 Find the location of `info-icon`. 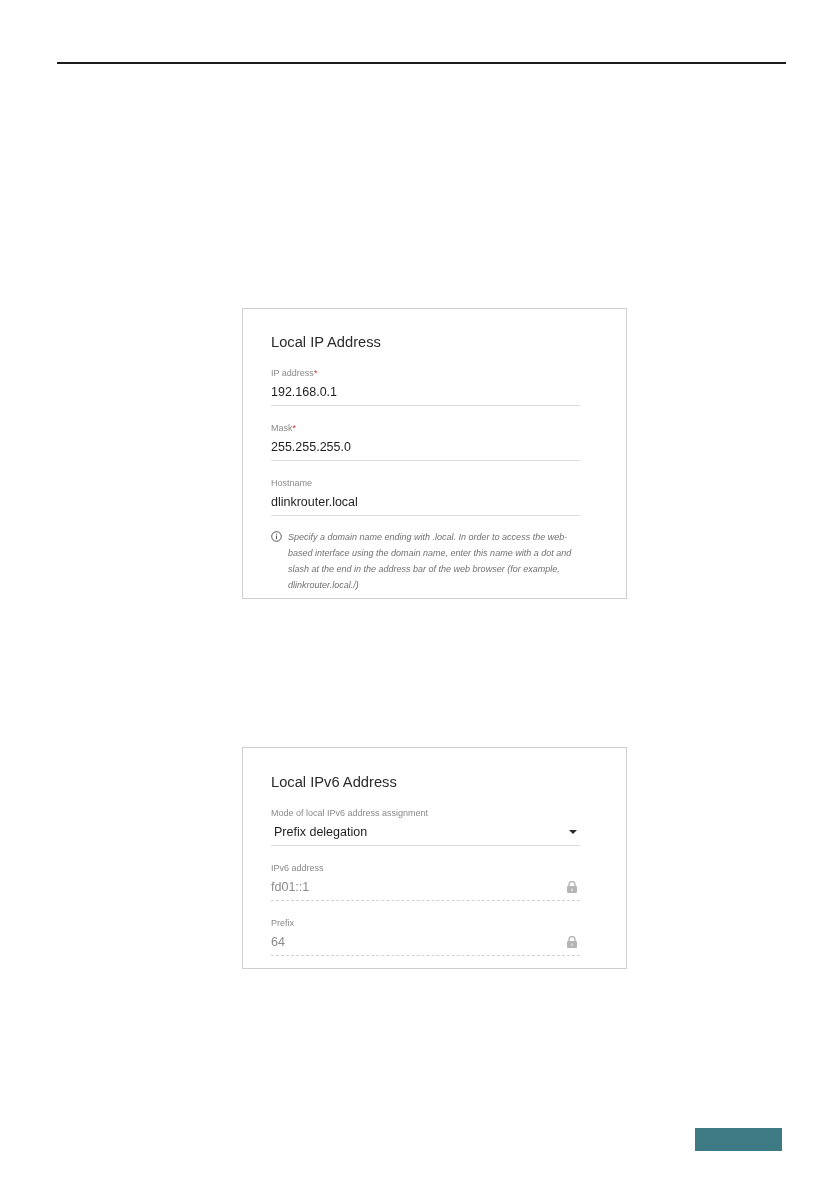

info-icon is located at coordinates (276, 536).